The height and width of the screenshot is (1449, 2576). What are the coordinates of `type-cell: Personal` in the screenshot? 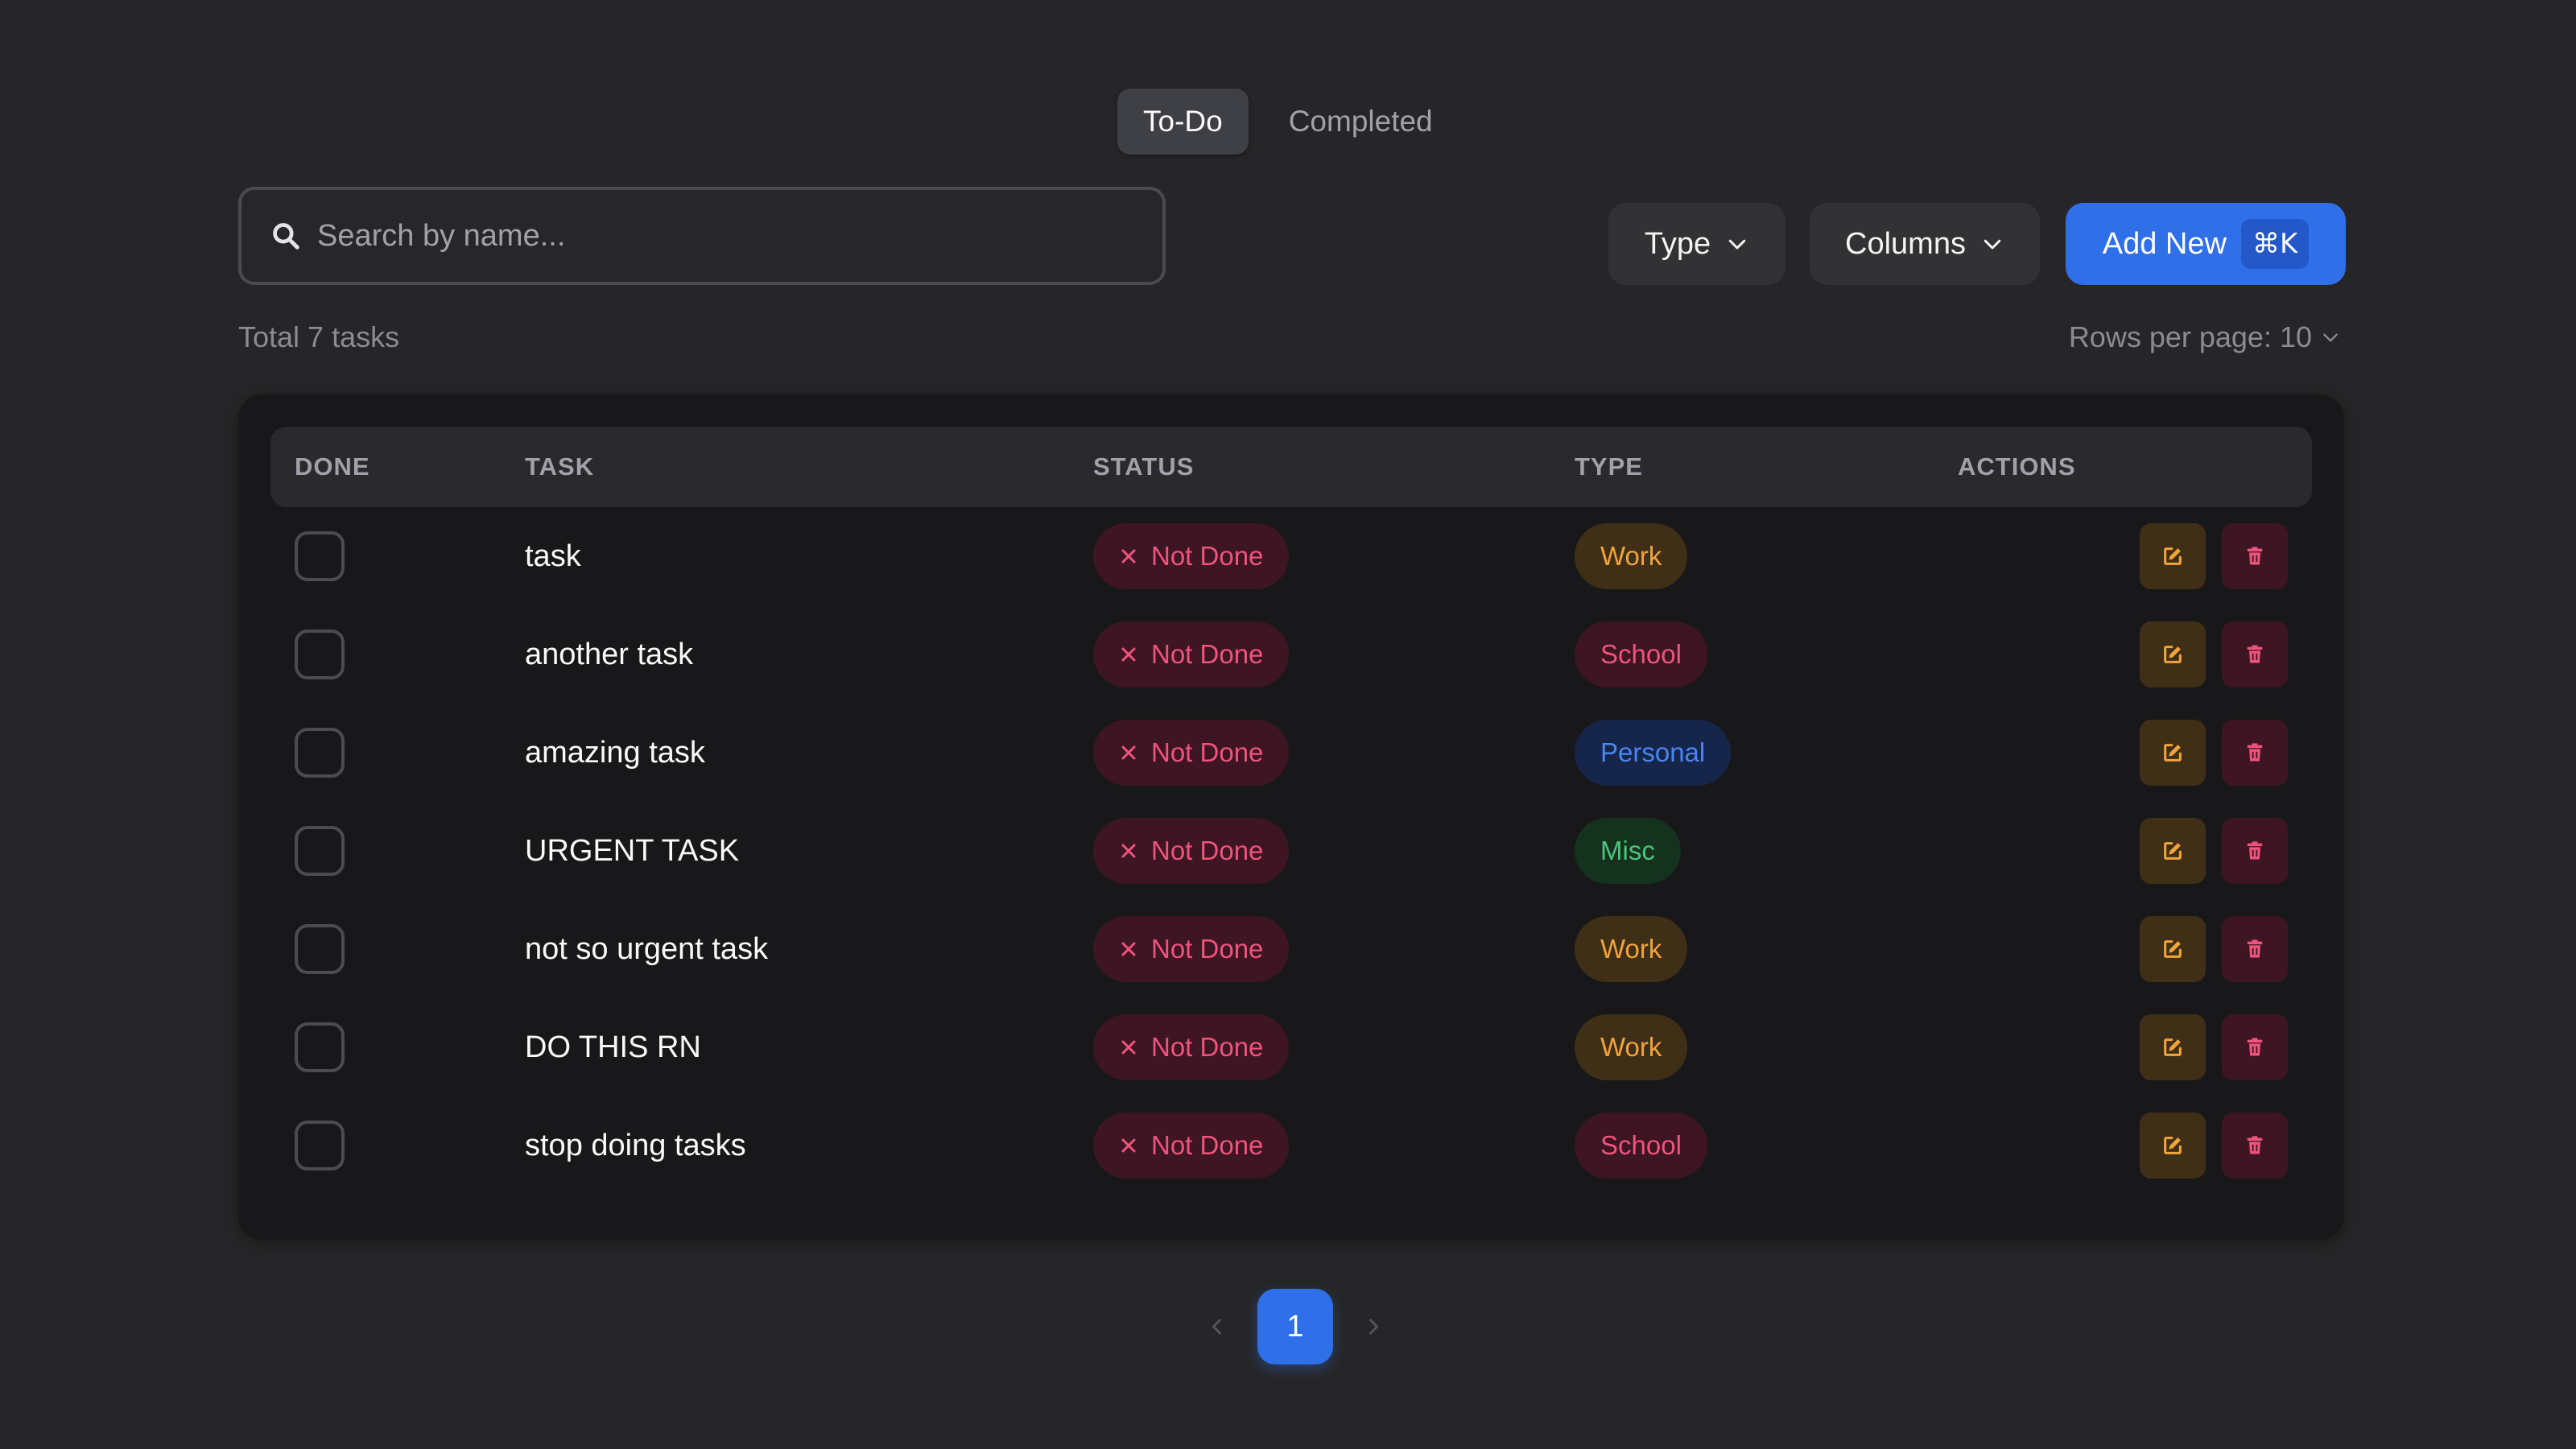 It's located at (1653, 753).